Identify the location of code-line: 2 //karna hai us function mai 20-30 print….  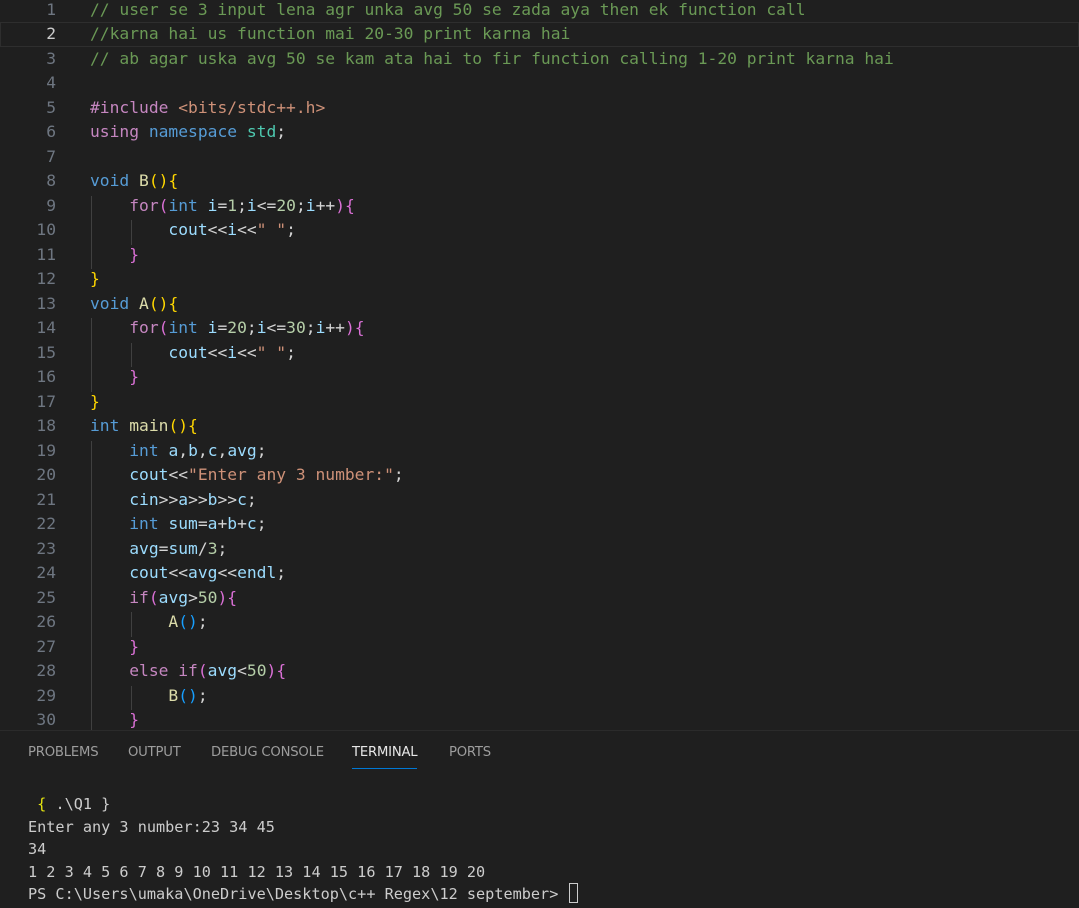
(539, 34).